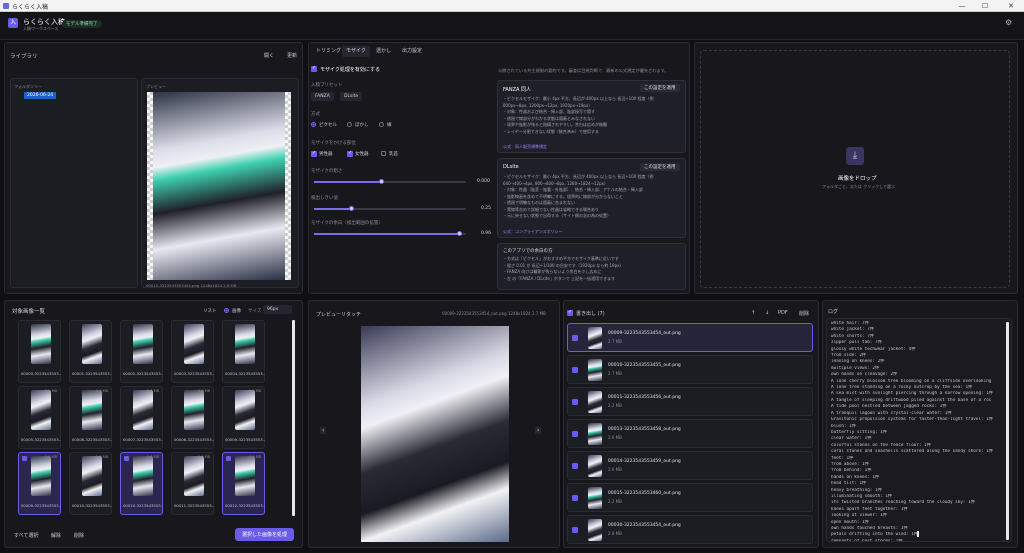 The width and height of the screenshot is (1024, 553). Describe the element at coordinates (314, 153) in the screenshot. I see `target-male-checkbox` at that location.